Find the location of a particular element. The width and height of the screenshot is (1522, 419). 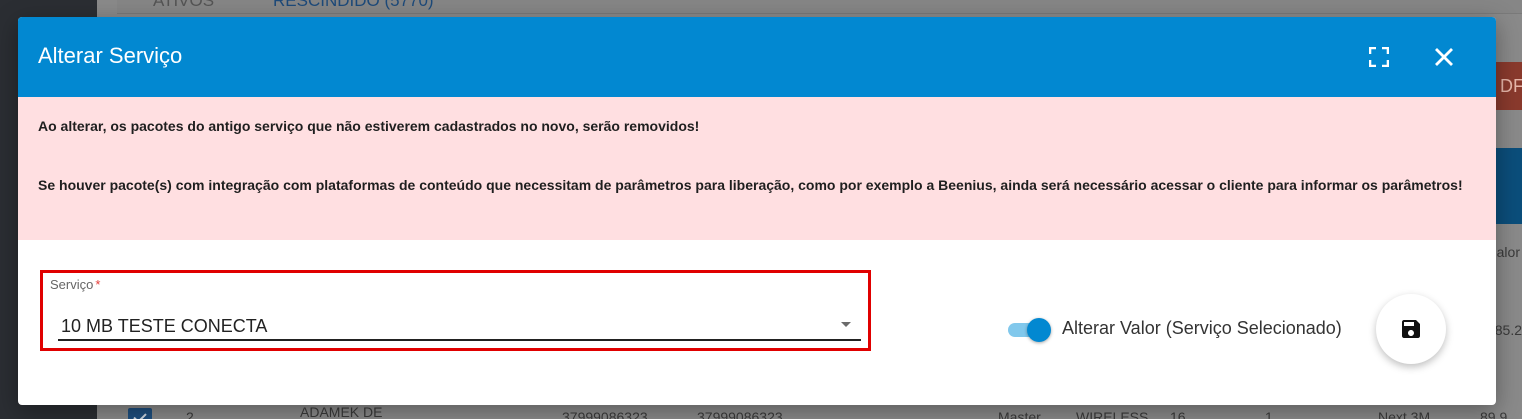

pdf-button: DF is located at coordinates (1509, 86).